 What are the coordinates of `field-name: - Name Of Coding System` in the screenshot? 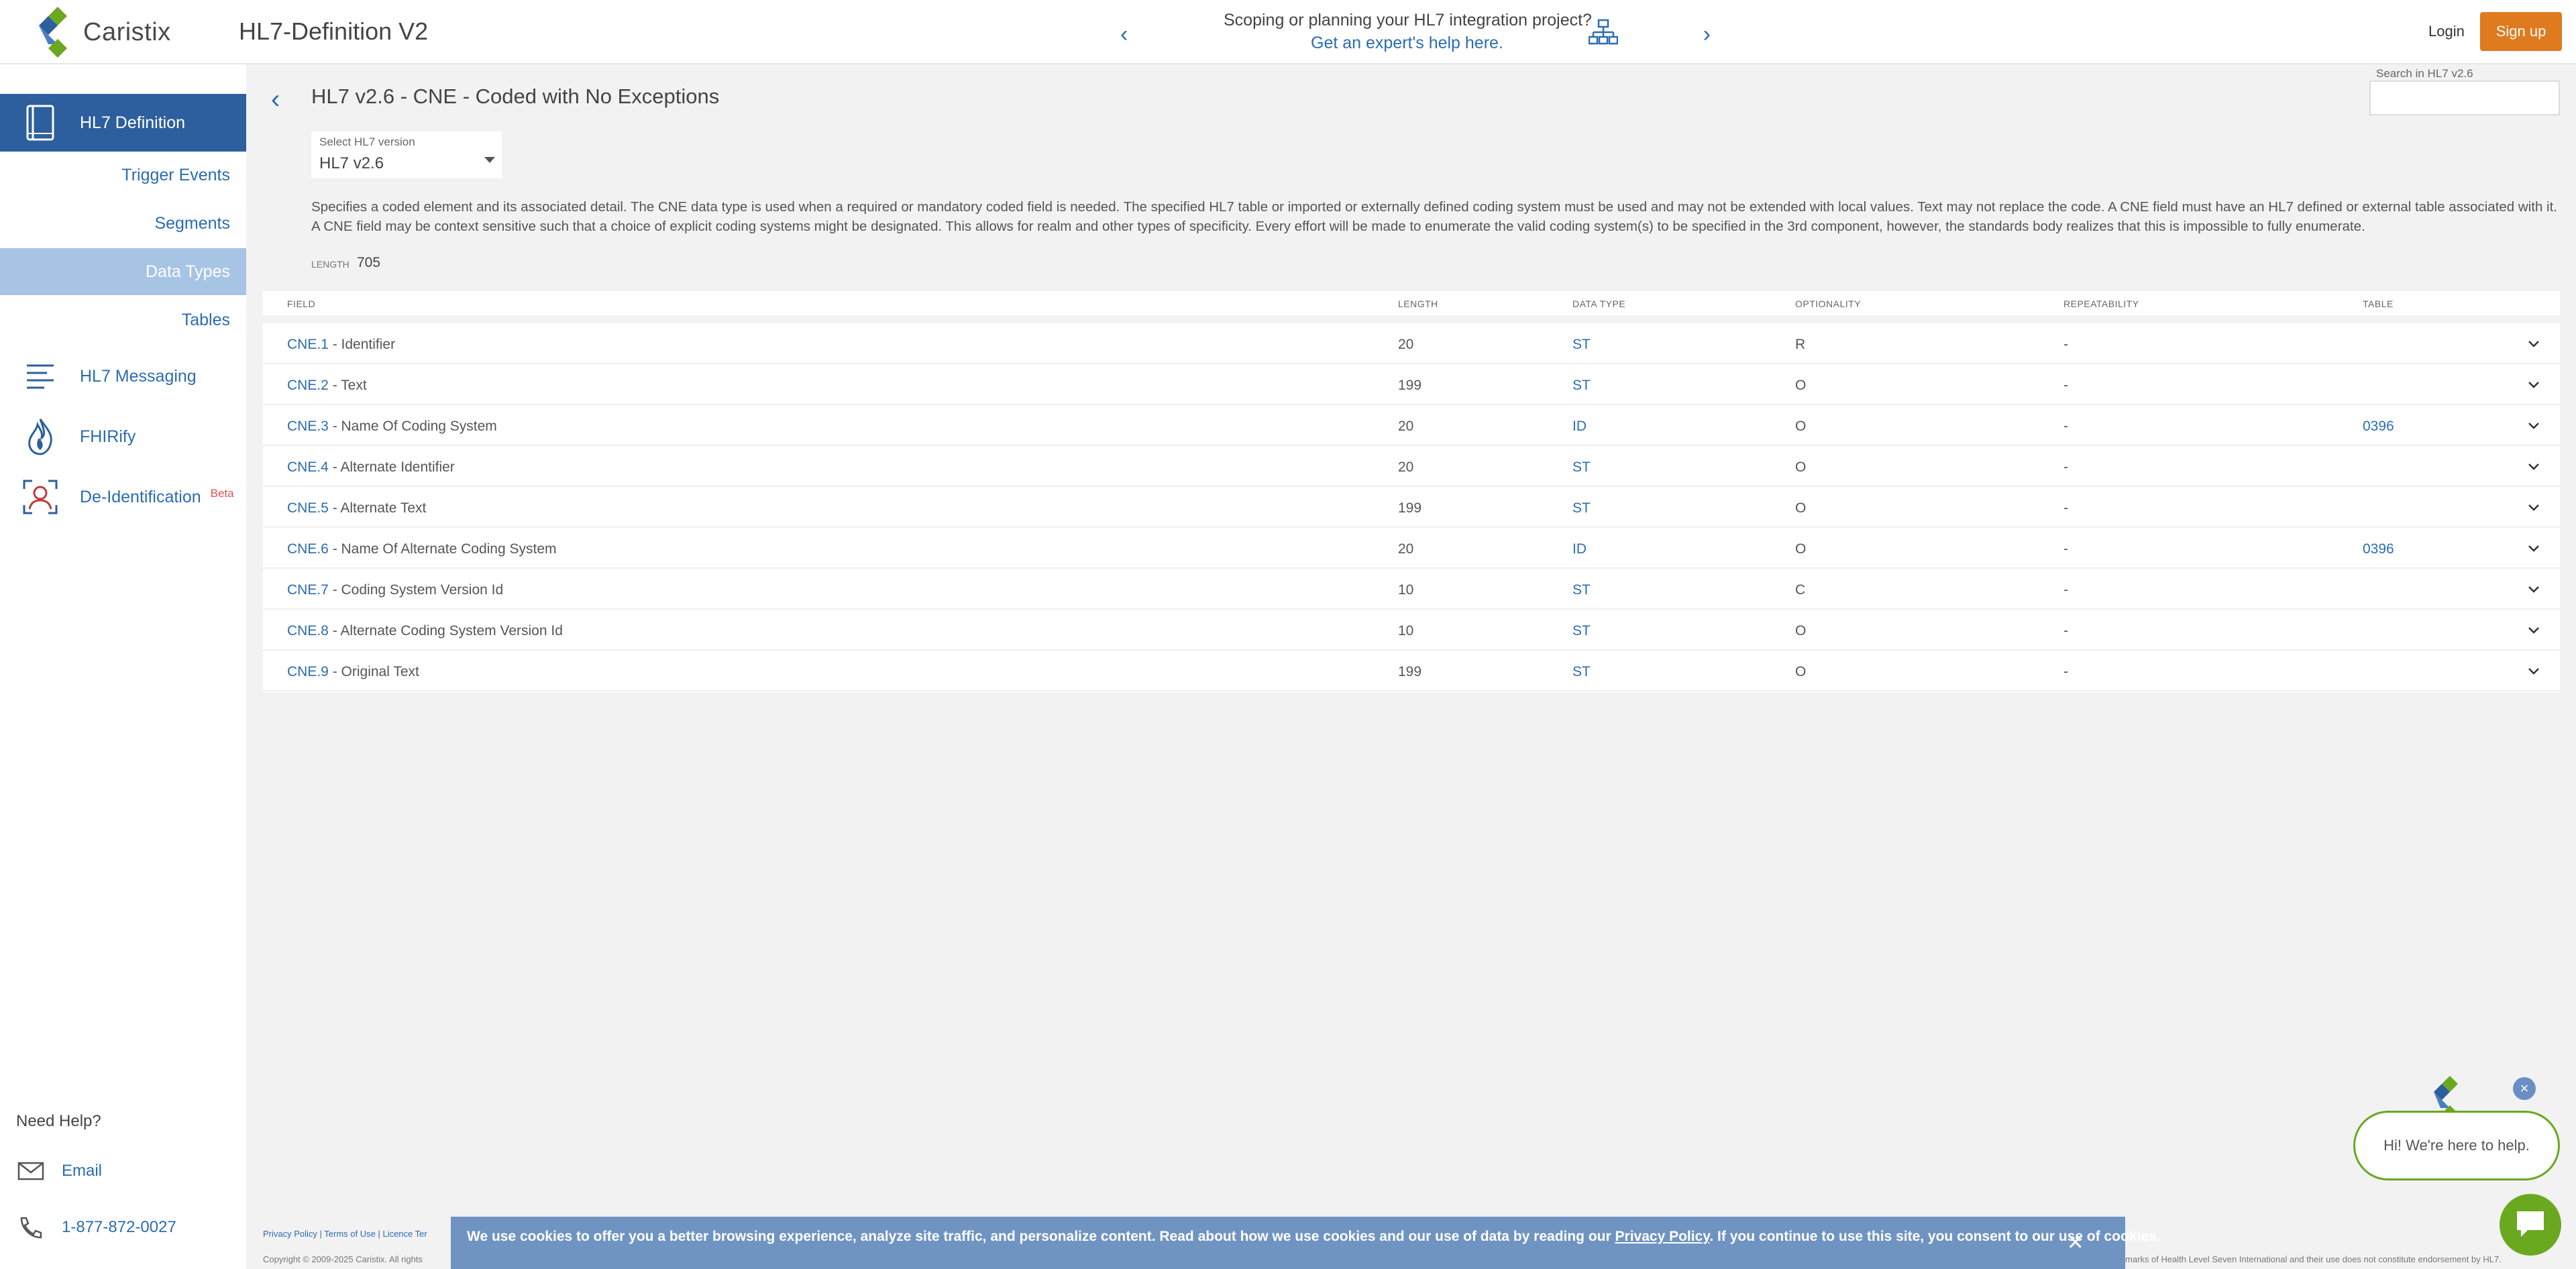 It's located at (412, 426).